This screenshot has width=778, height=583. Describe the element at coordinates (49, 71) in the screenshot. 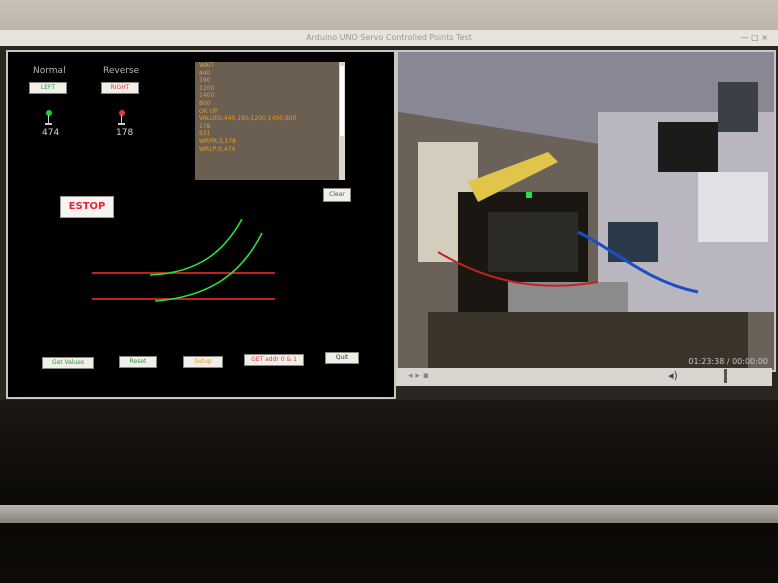

I see `normal-label: Normal` at that location.